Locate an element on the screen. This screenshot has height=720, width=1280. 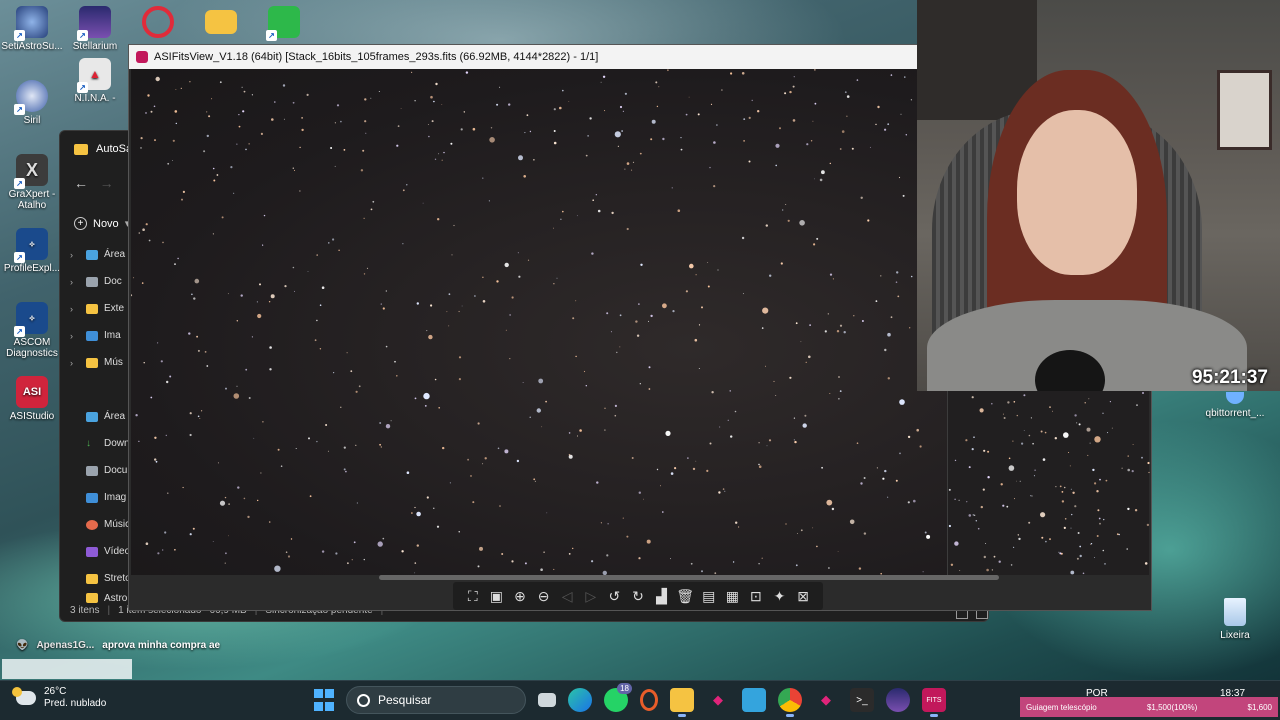
desktop-icon-graxpert: X GraXpert - Atalho is located at coordinates (32, 182).